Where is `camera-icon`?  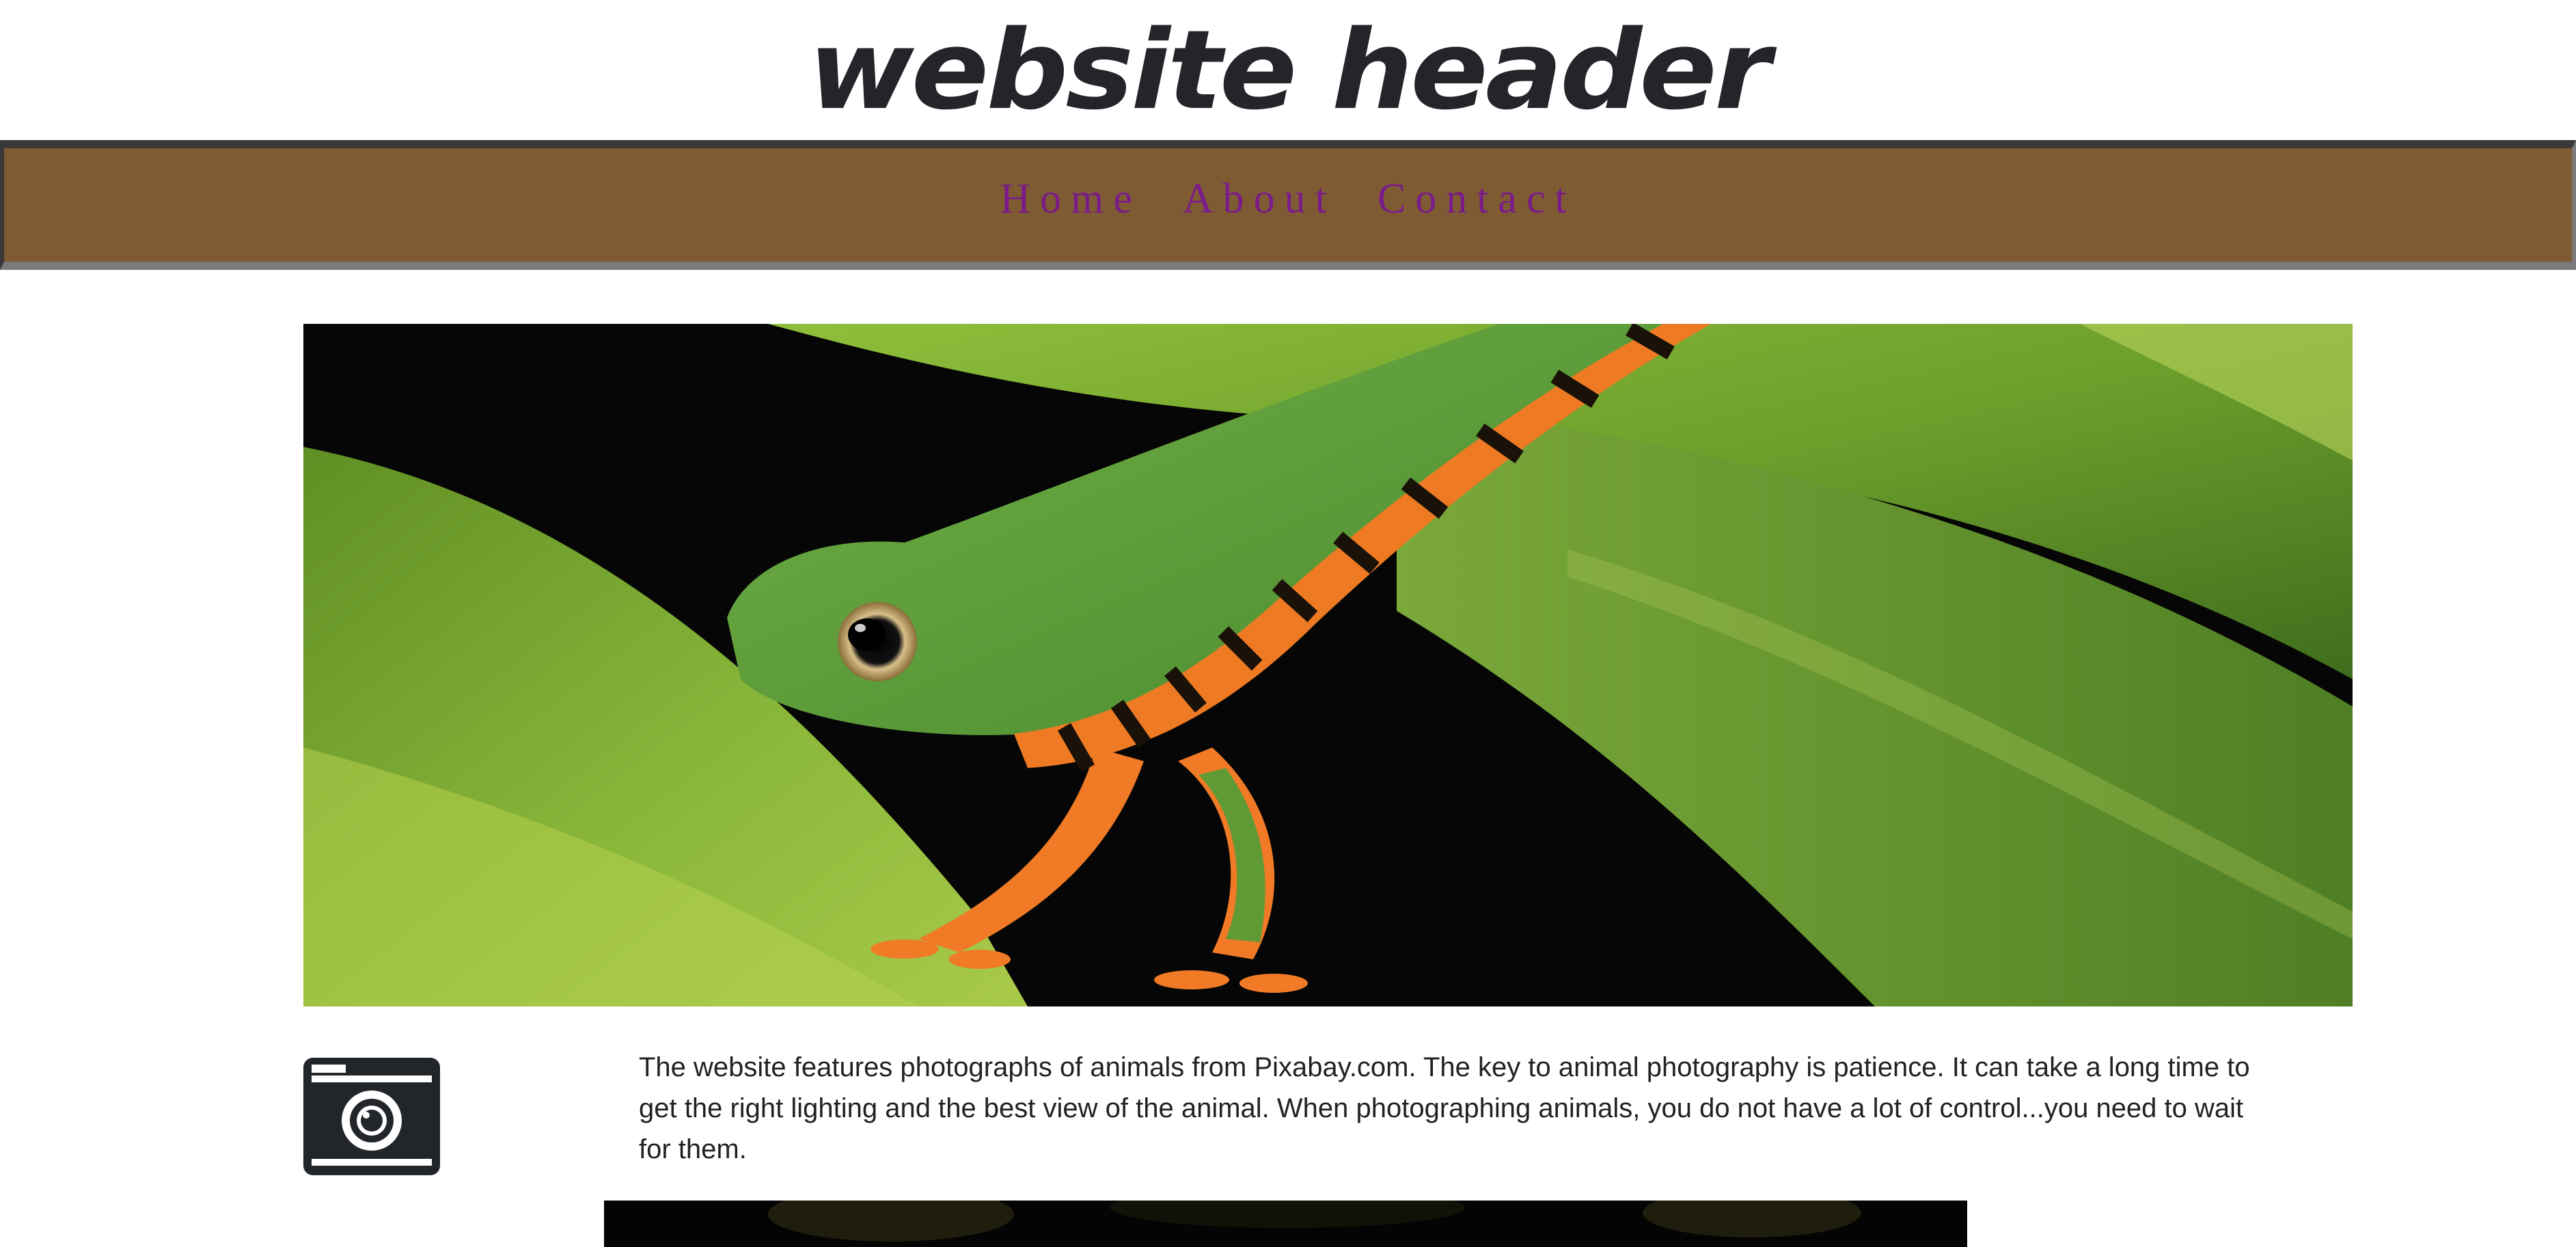
camera-icon is located at coordinates (371, 1116).